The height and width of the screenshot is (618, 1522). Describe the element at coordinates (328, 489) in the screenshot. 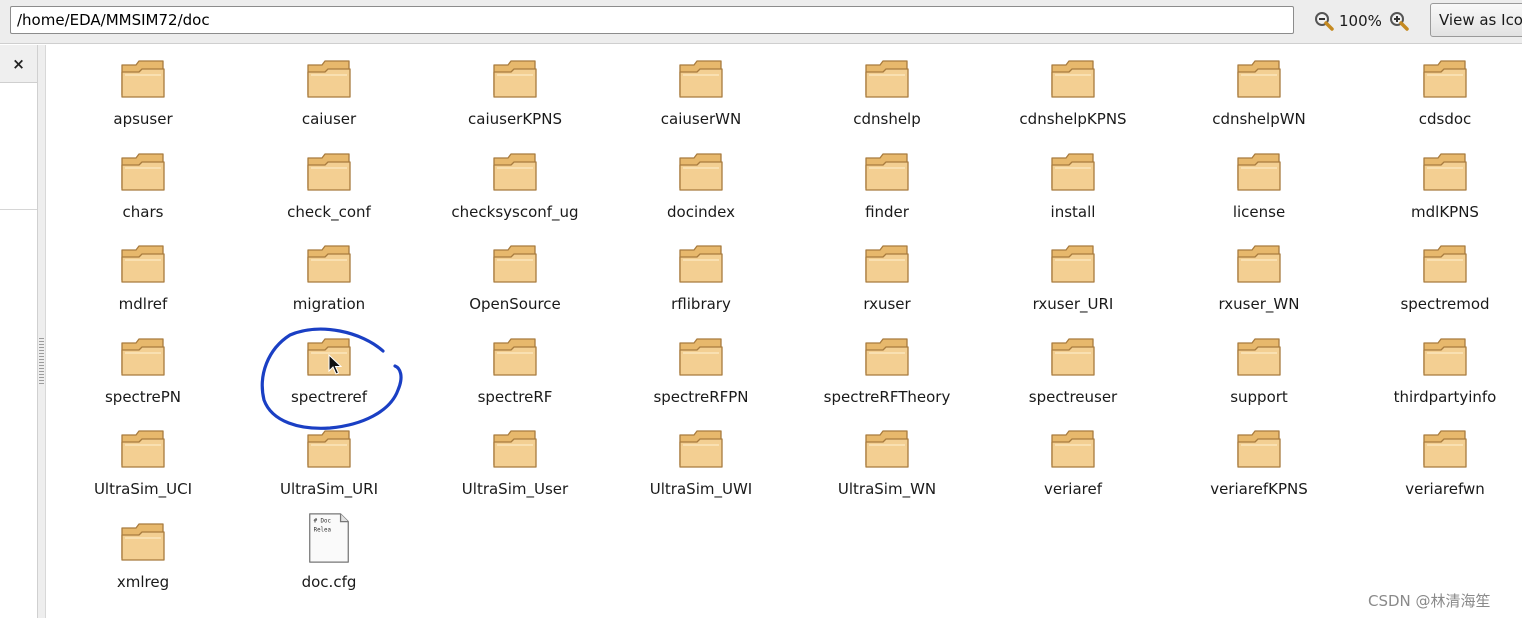

I see `item-label: UltraSim_URI` at that location.